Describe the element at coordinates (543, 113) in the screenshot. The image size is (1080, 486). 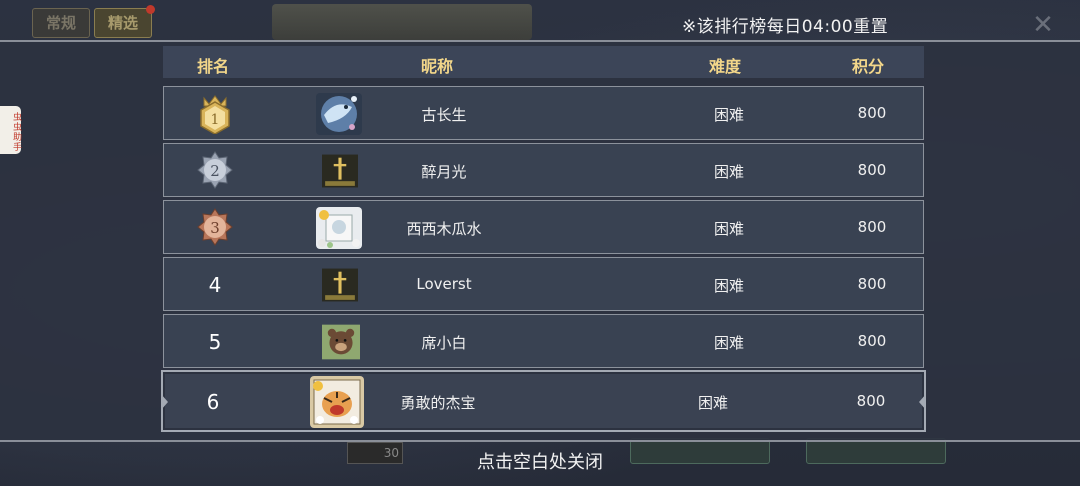
I see `leaderboard-row: 1 古长生 困难 800` at that location.